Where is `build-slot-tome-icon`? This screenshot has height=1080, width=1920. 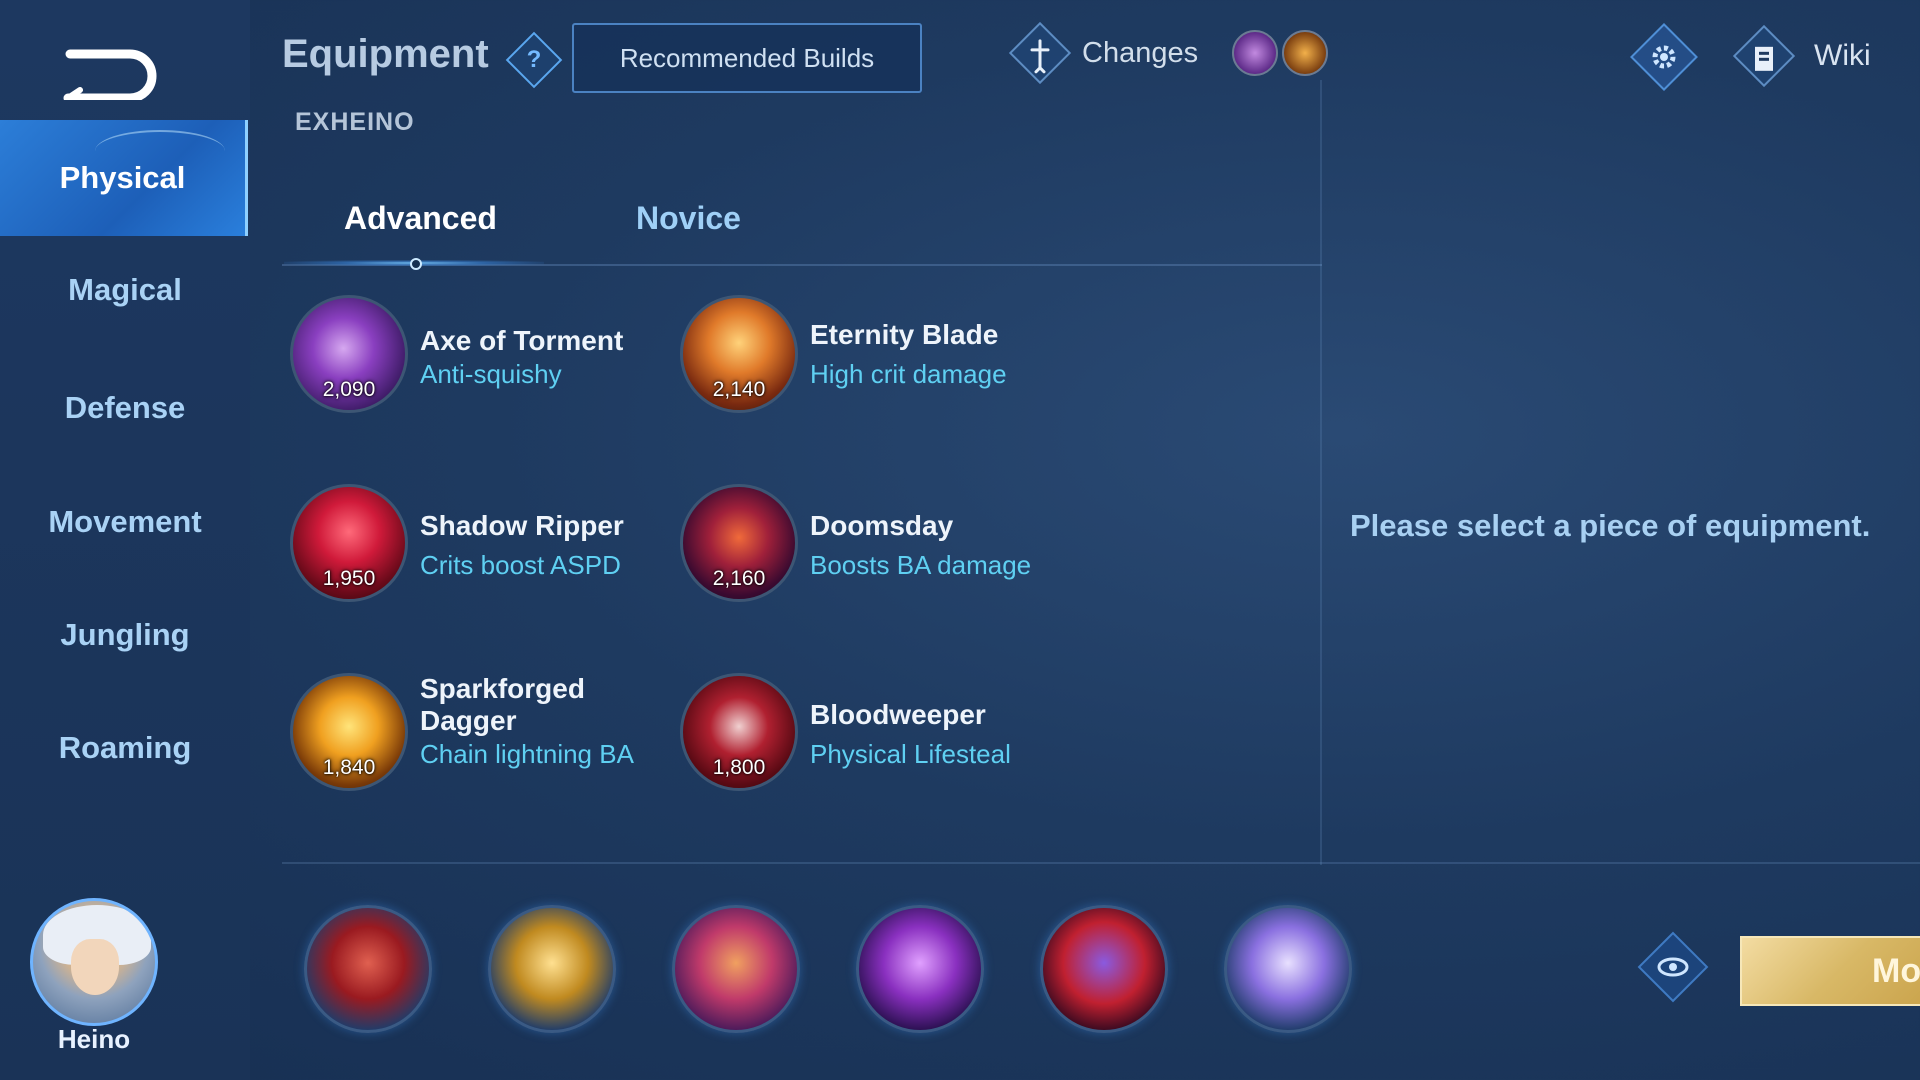
build-slot-tome-icon is located at coordinates (736, 969).